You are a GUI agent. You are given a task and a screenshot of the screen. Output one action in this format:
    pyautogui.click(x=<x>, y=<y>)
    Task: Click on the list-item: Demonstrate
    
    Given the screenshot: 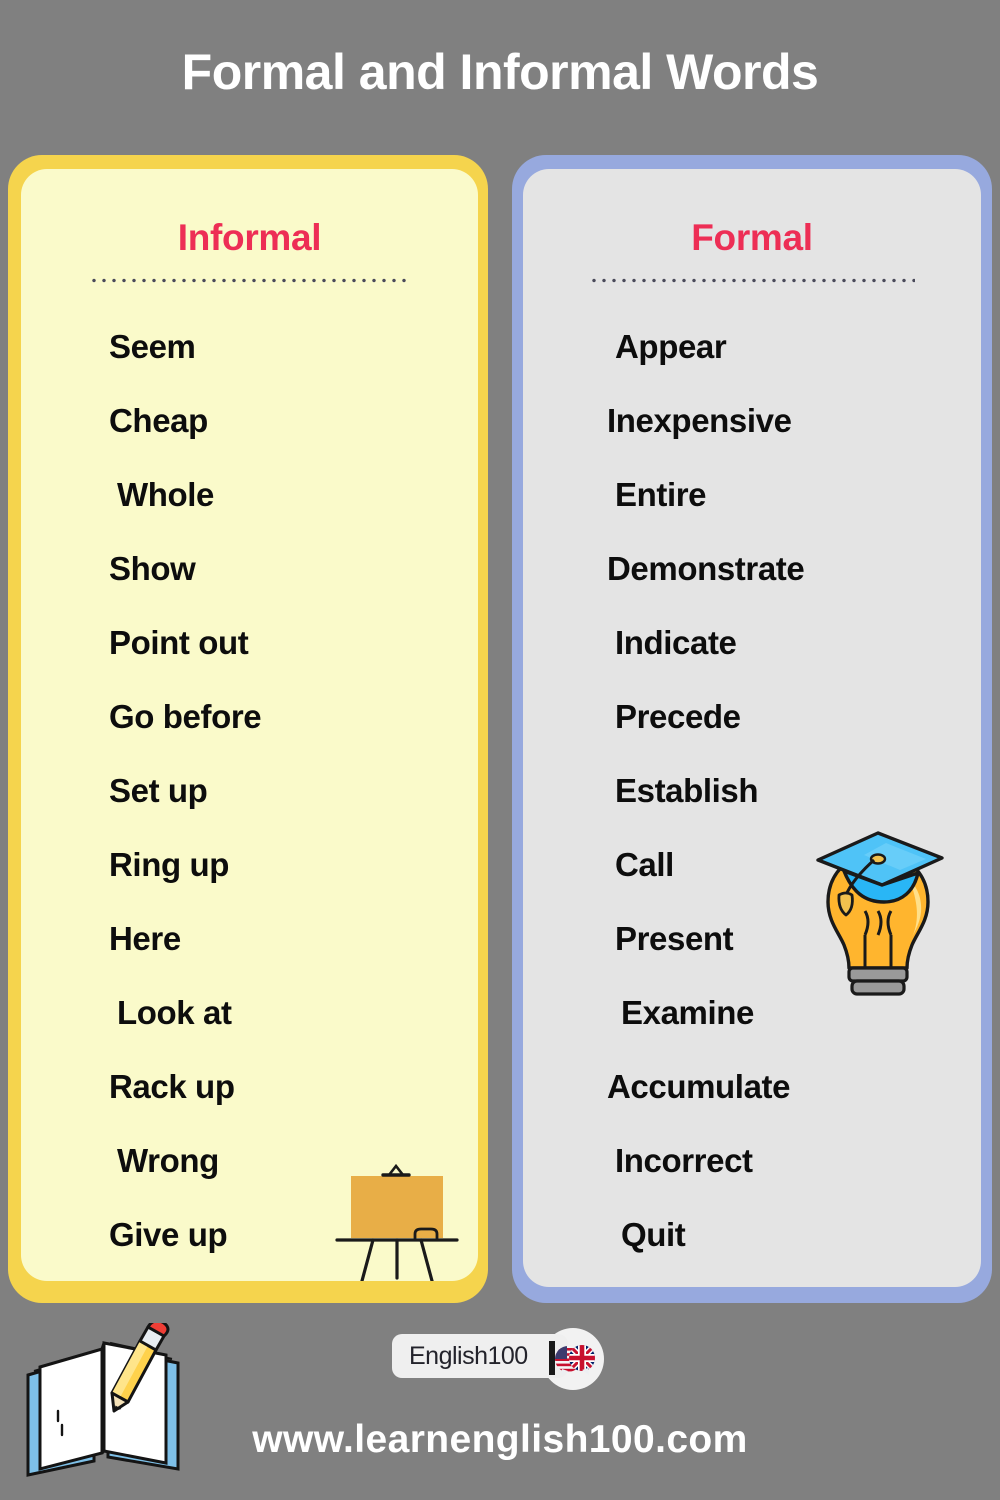 What is the action you would take?
    pyautogui.click(x=706, y=568)
    